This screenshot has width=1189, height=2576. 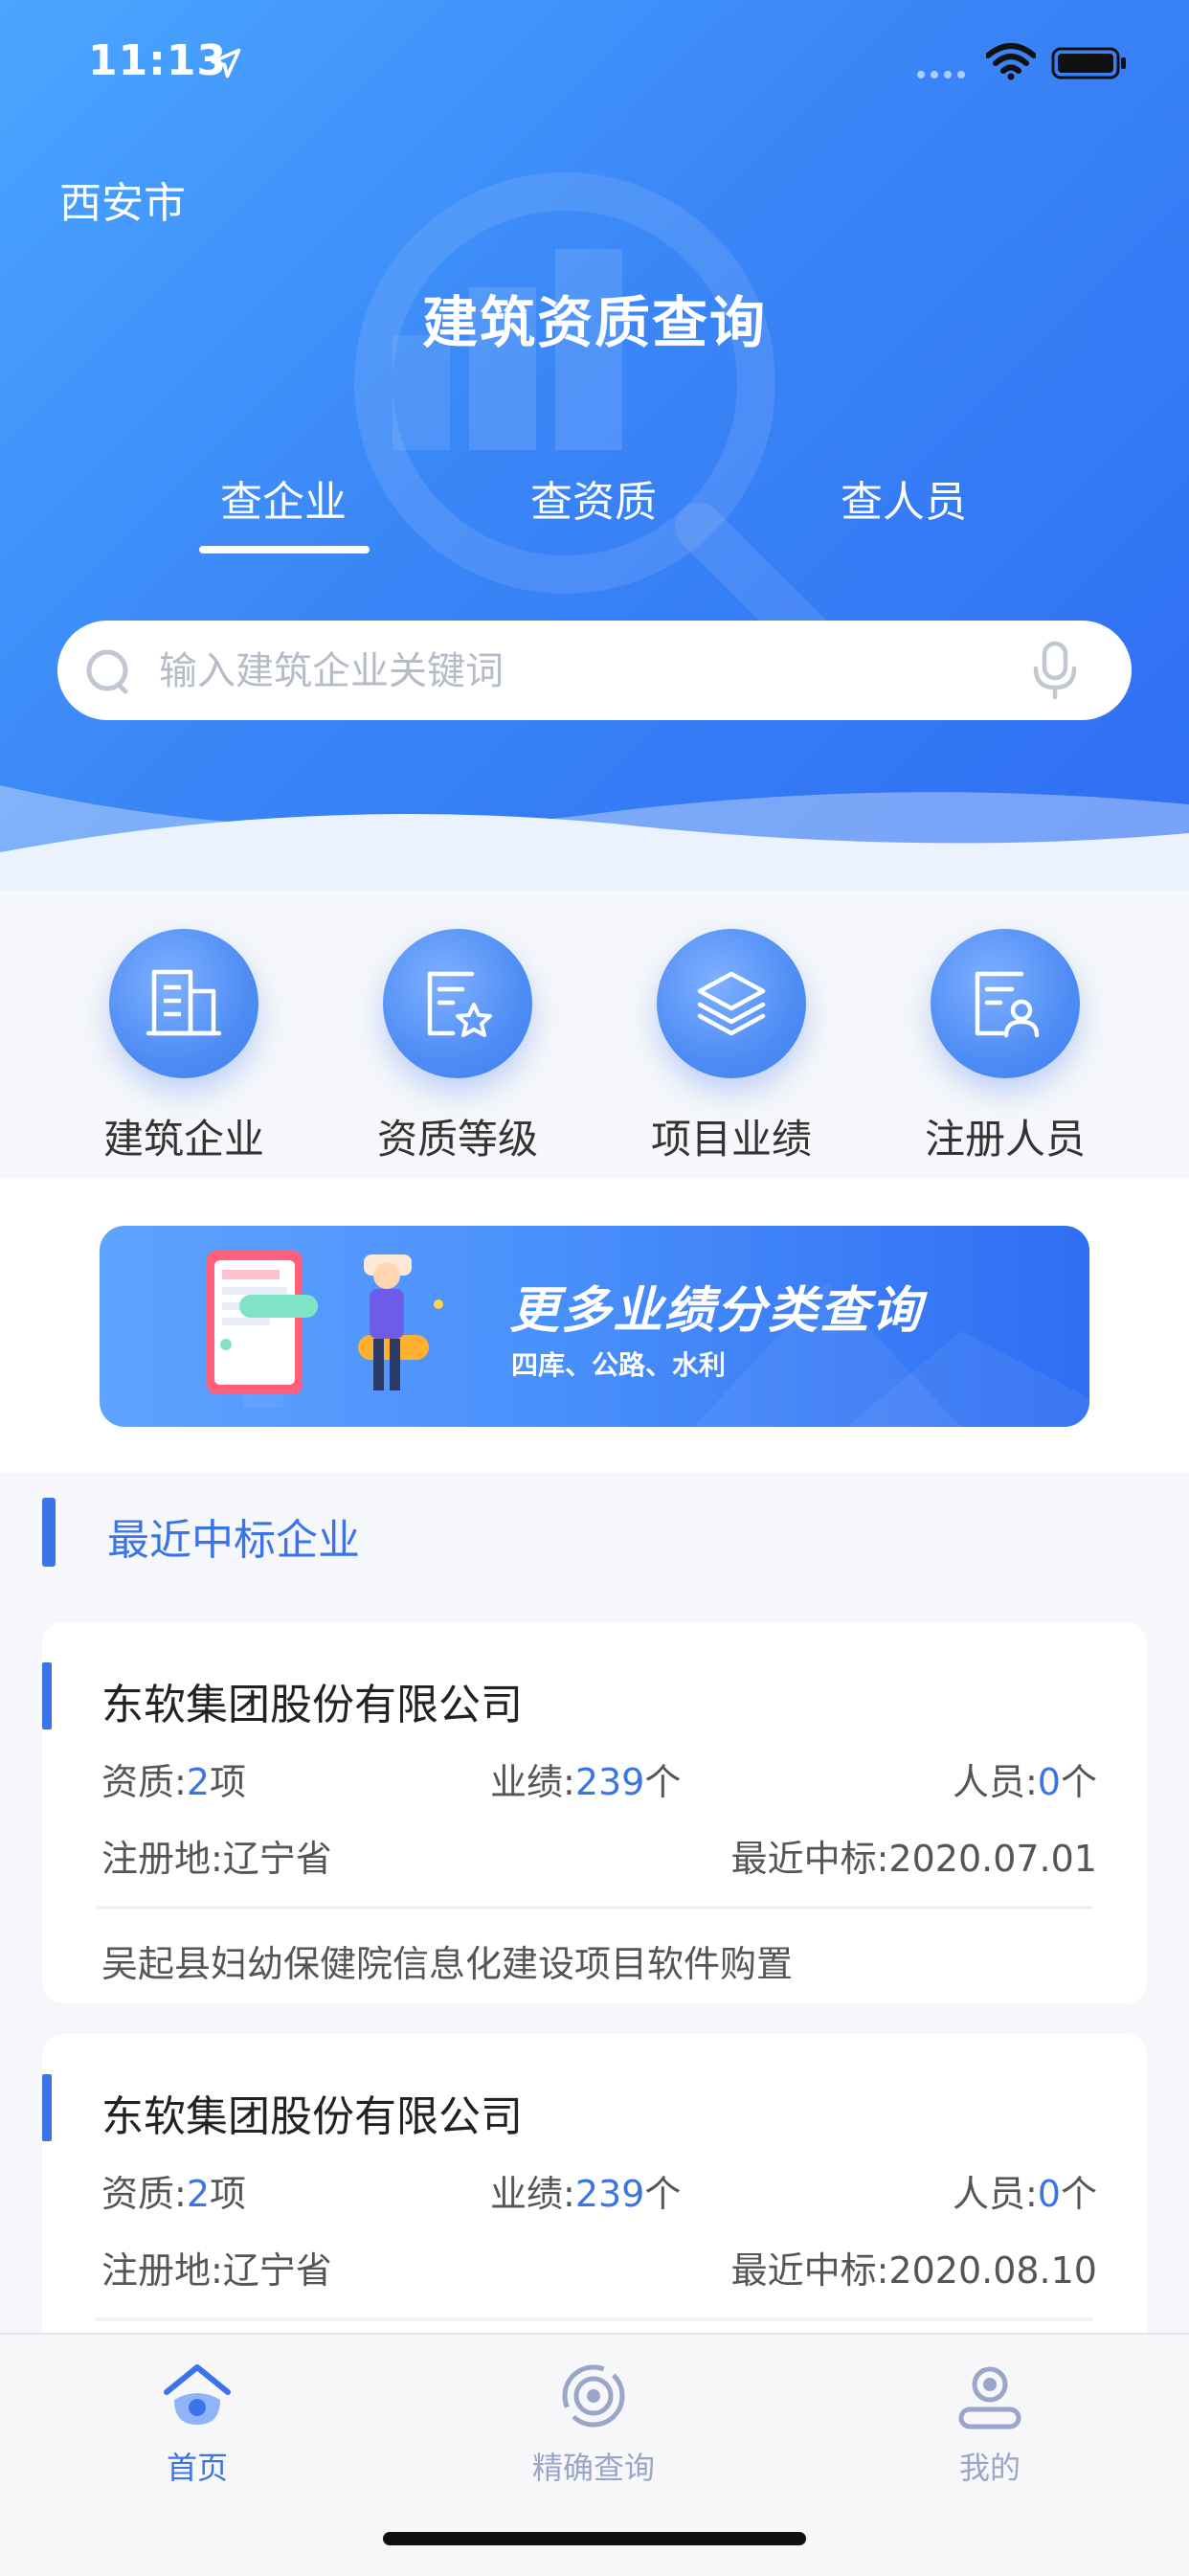 I want to click on nav-label: 我的, so click(x=989, y=2468).